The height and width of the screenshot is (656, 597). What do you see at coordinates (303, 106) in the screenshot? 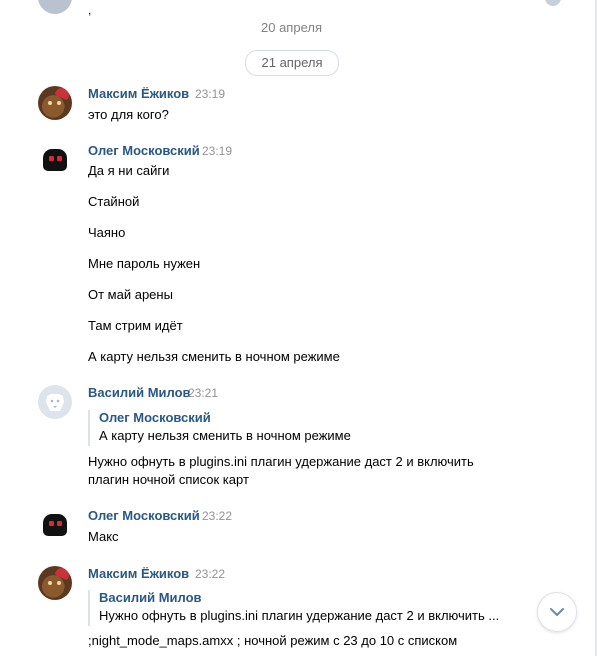
I see `message-block: Максим Ёжиков 23:19 это для кого?` at bounding box center [303, 106].